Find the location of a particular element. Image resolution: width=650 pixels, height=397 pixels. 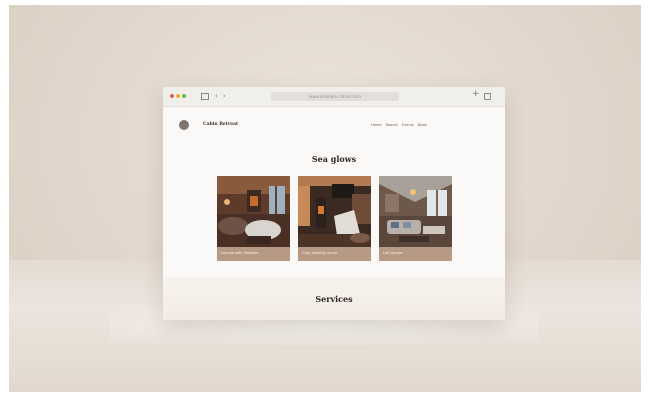

minimize-window-icon is located at coordinates (178, 96).